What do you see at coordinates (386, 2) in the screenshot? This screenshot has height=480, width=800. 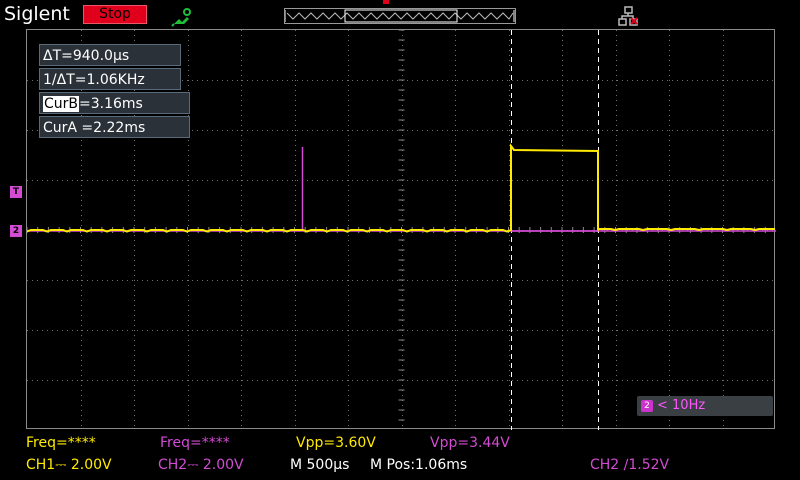 I see `timeline-trigger-tick` at bounding box center [386, 2].